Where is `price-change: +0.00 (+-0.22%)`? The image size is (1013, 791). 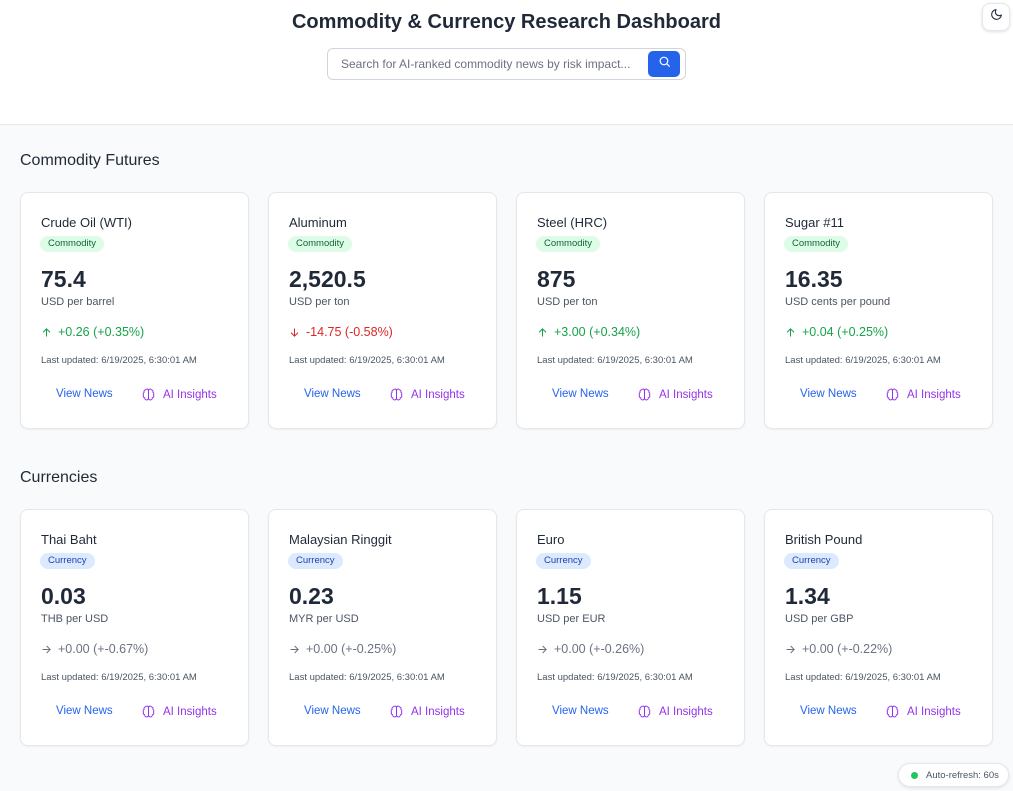
price-change: +0.00 (+-0.22%) is located at coordinates (838, 649).